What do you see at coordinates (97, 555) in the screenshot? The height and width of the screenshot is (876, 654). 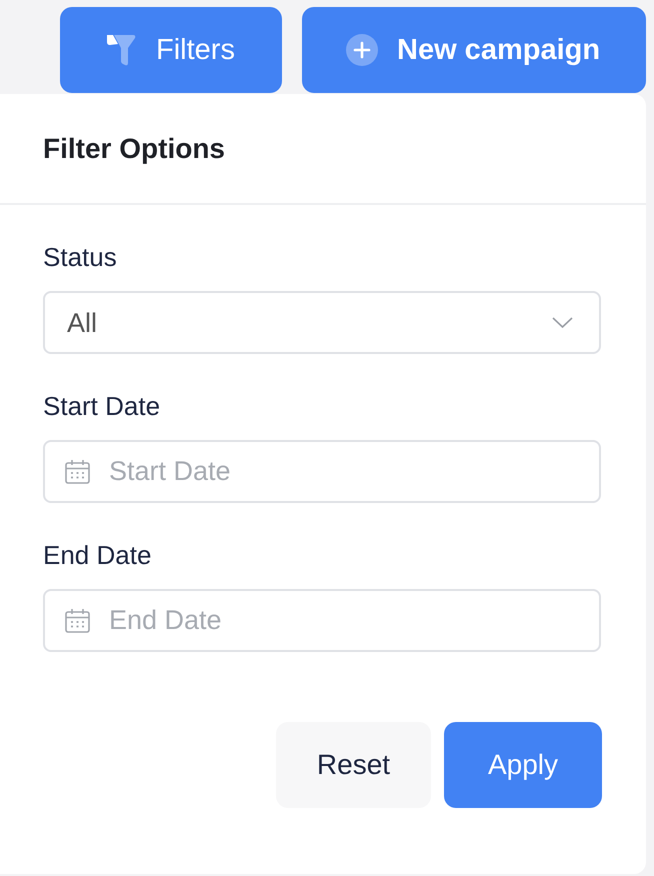 I see `field-label: End Date` at bounding box center [97, 555].